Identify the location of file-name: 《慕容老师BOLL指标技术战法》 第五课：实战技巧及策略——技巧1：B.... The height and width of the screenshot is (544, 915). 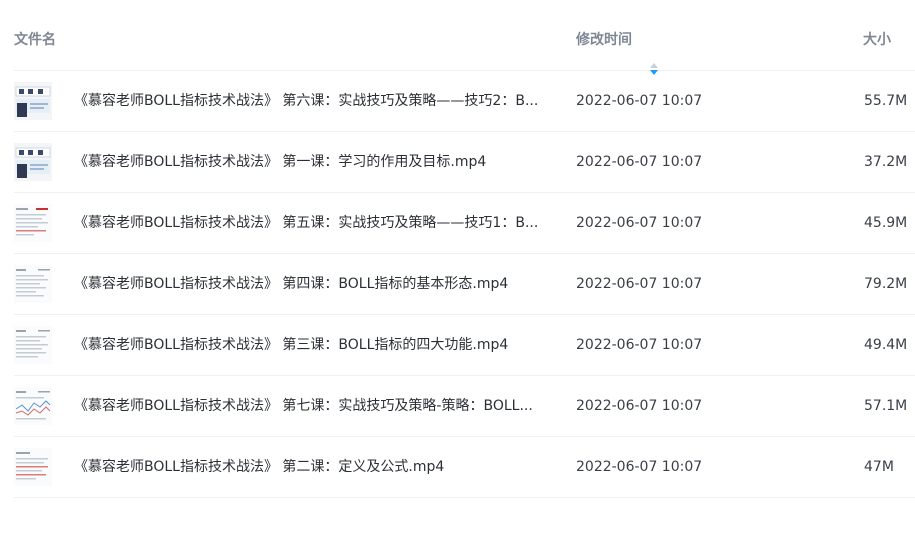
(310, 223).